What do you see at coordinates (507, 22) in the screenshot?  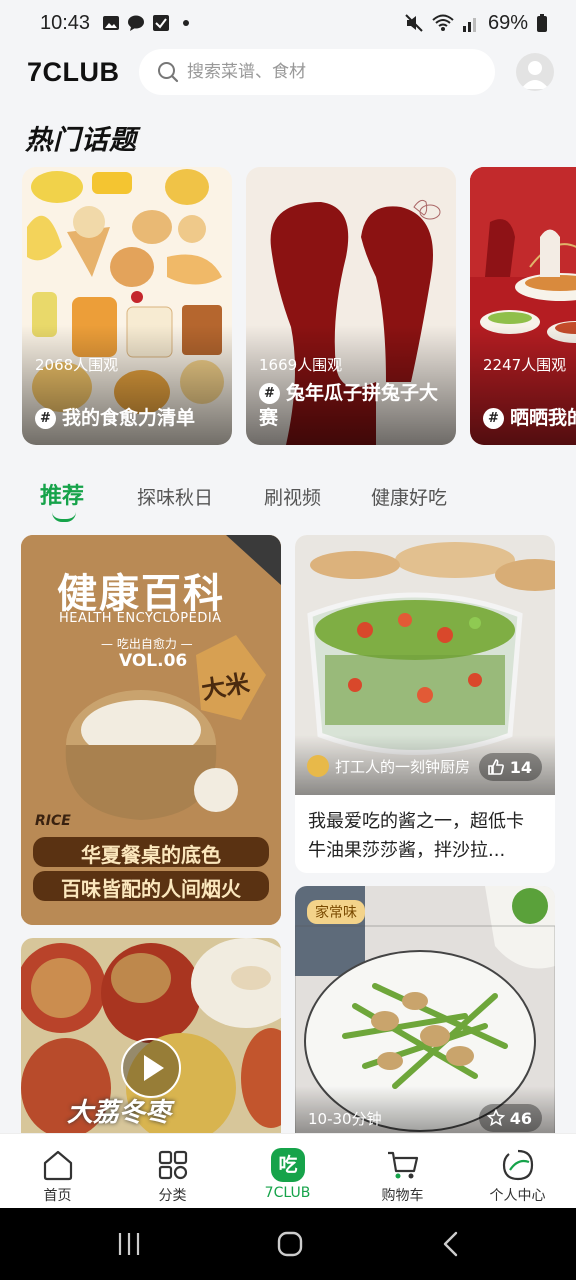 I see `battery-percent: 69%` at bounding box center [507, 22].